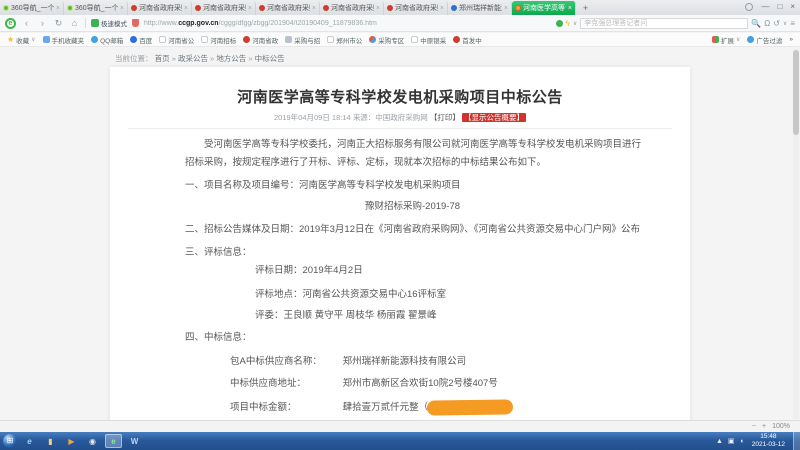  What do you see at coordinates (764, 40) in the screenshot?
I see `adblock-button: 广告过滤` at bounding box center [764, 40].